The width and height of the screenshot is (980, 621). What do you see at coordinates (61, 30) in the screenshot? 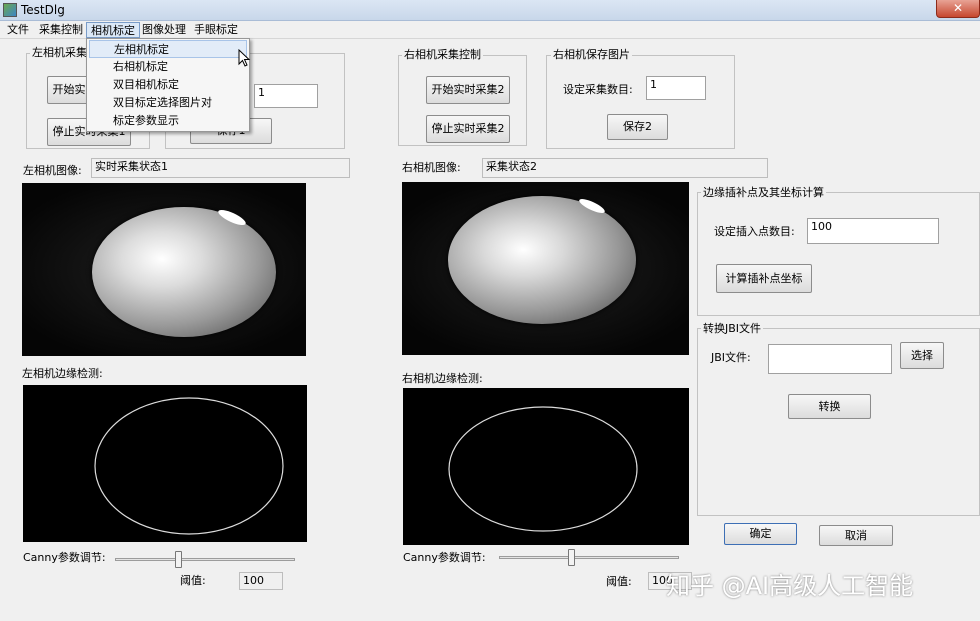
I see `menu-capture-control: 采集控制` at bounding box center [61, 30].